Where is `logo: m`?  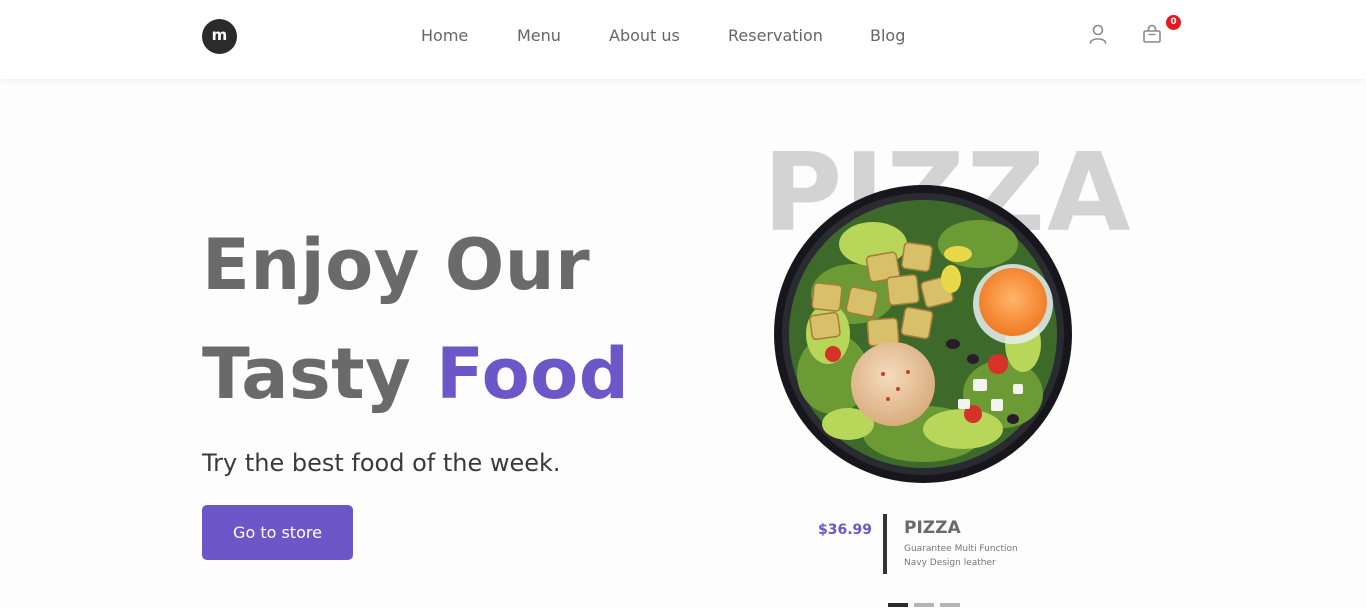 logo: m is located at coordinates (219, 36).